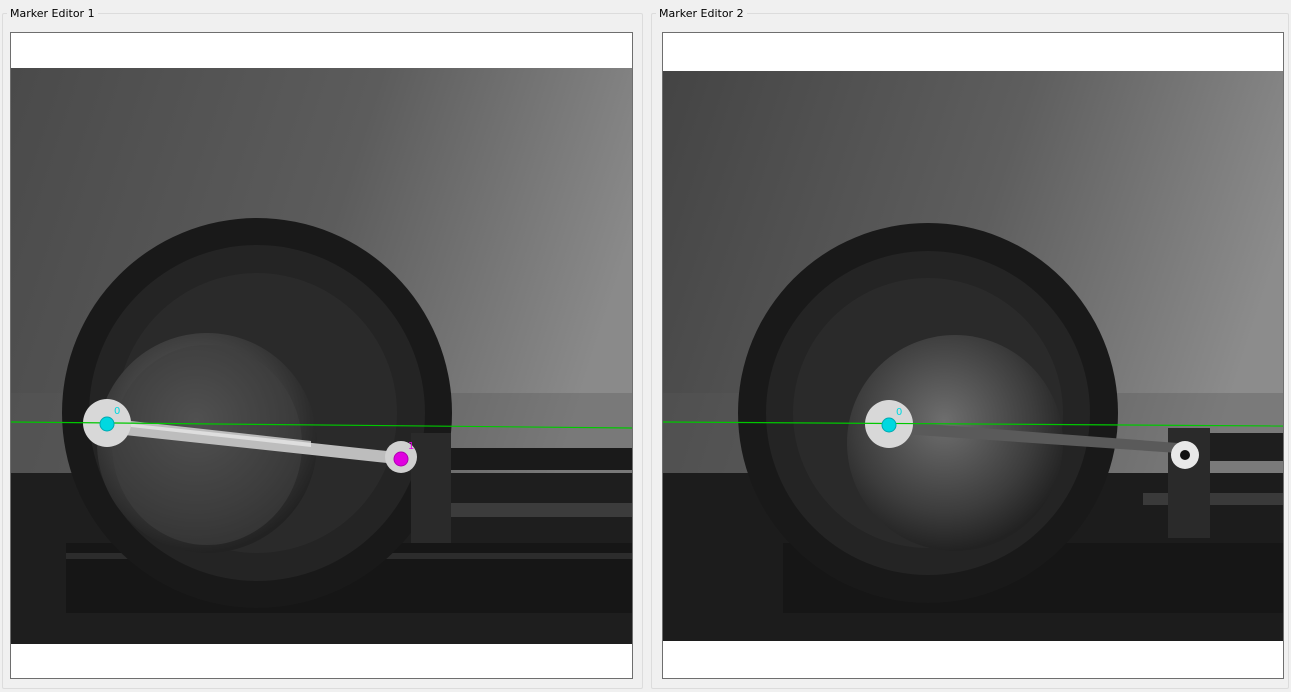  I want to click on marker-1-label: 1, so click(411, 446).